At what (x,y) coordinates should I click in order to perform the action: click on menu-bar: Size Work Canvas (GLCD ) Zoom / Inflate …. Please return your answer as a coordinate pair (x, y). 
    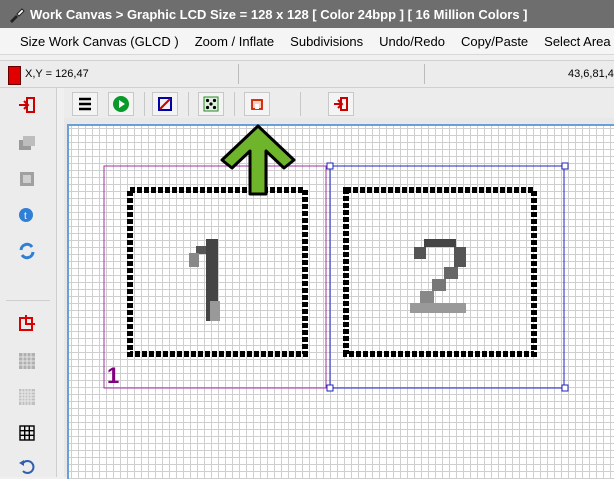
    Looking at the image, I should click on (307, 41).